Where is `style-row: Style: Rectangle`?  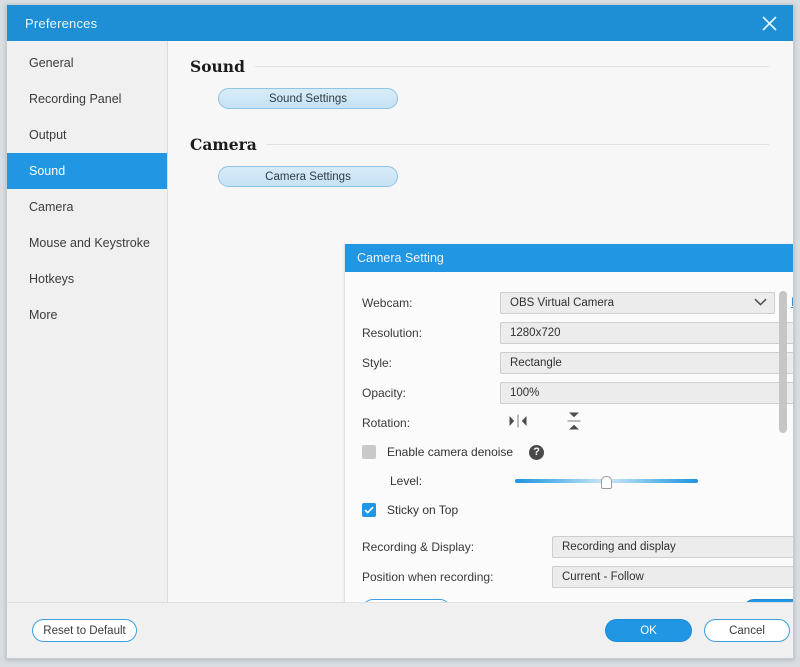
style-row: Style: Rectangle is located at coordinates (569, 363).